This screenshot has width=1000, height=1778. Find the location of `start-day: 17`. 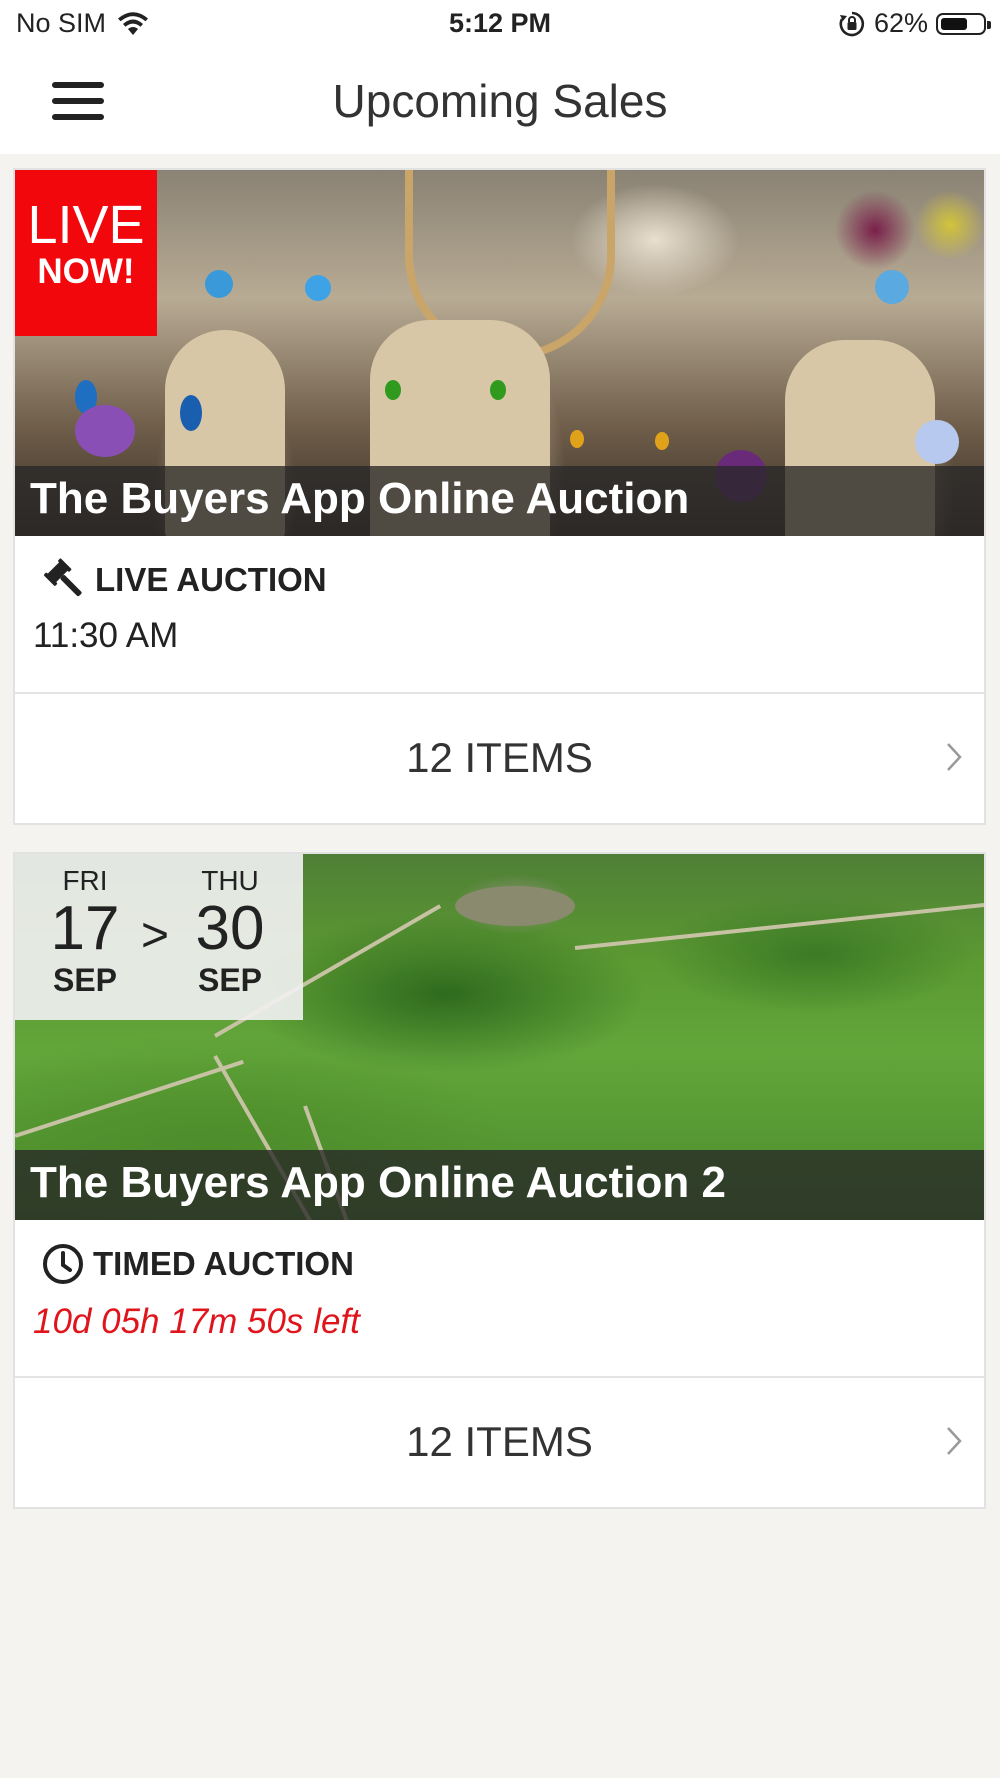

start-day: 17 is located at coordinates (85, 928).